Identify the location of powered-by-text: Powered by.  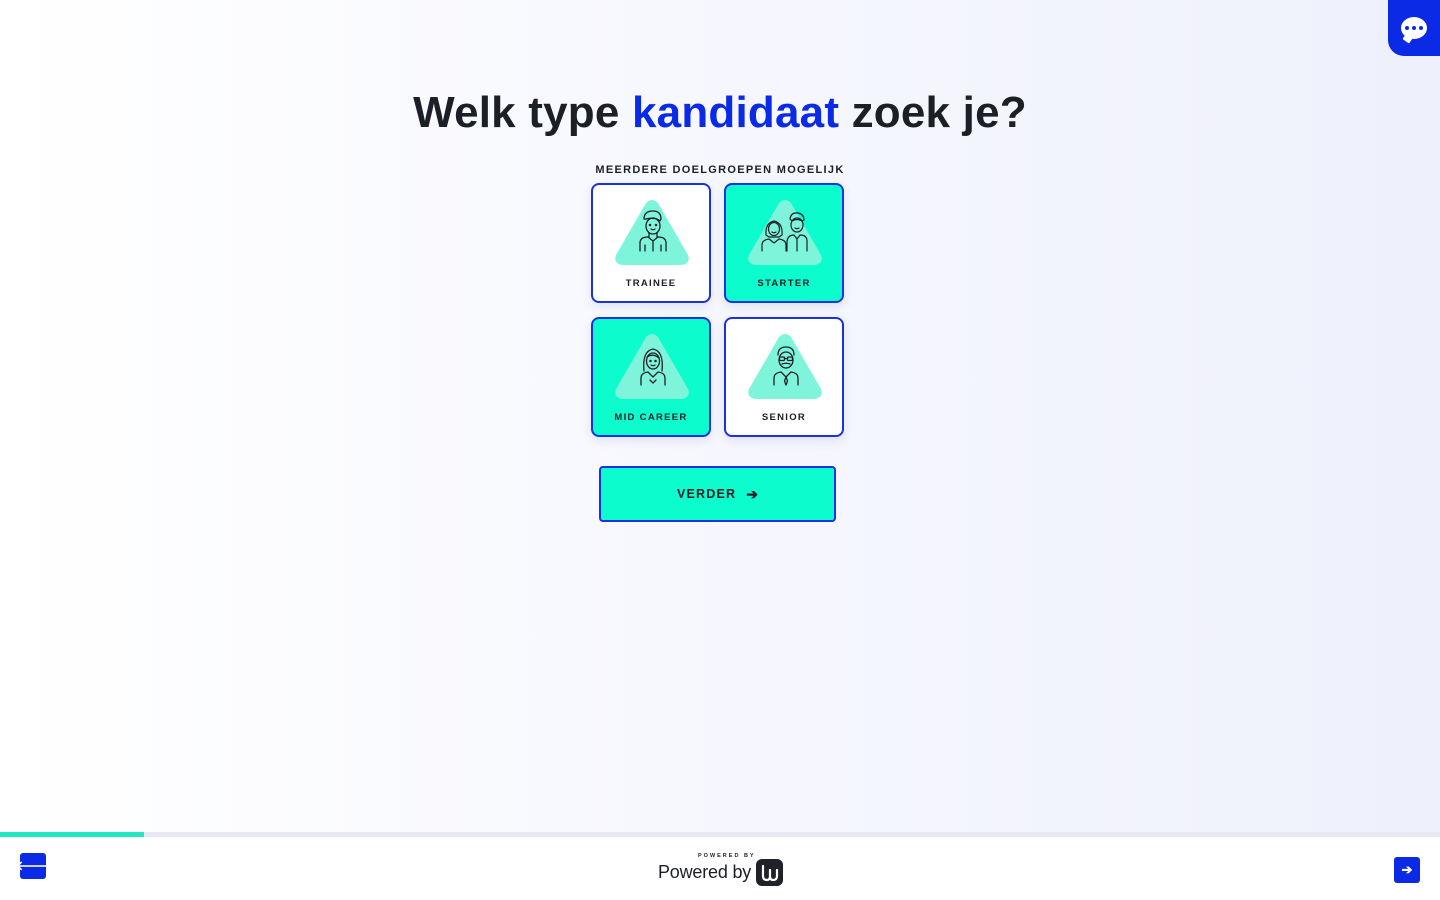
(705, 872).